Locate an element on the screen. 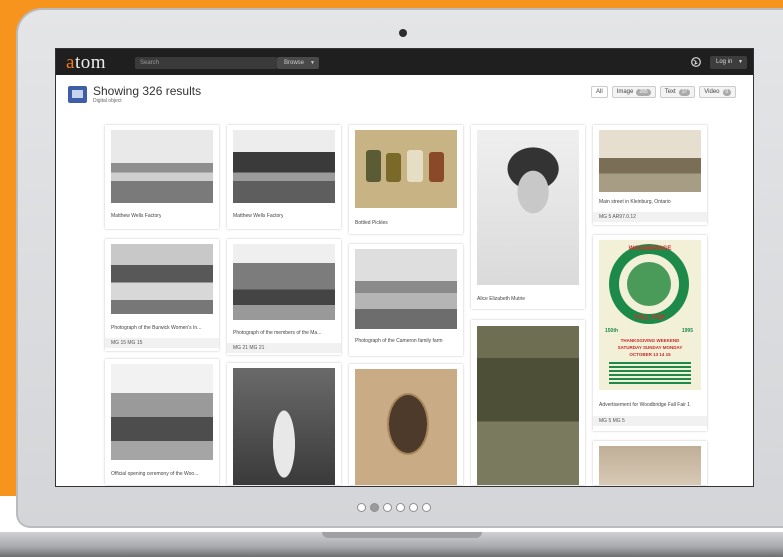  ceremony-photo is located at coordinates (162, 412).